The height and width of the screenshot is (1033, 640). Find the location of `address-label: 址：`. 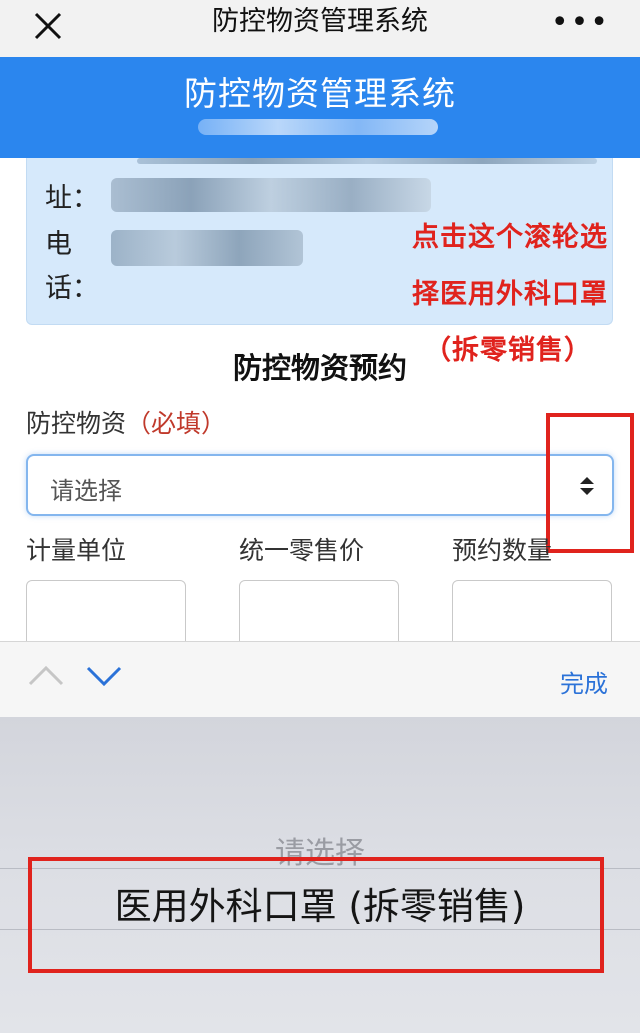

address-label: 址： is located at coordinates (72, 198).